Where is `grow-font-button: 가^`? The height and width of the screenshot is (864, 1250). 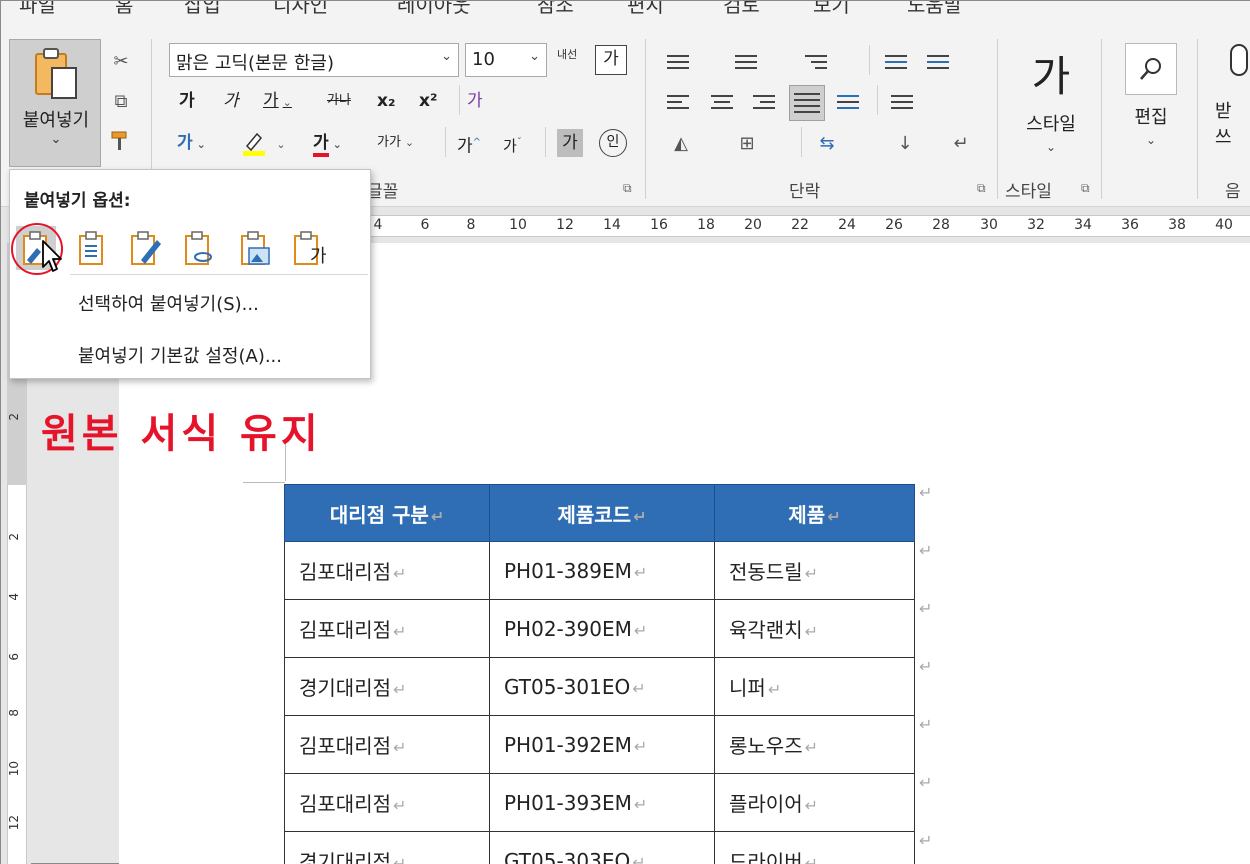
grow-font-button: 가^ is located at coordinates (469, 143).